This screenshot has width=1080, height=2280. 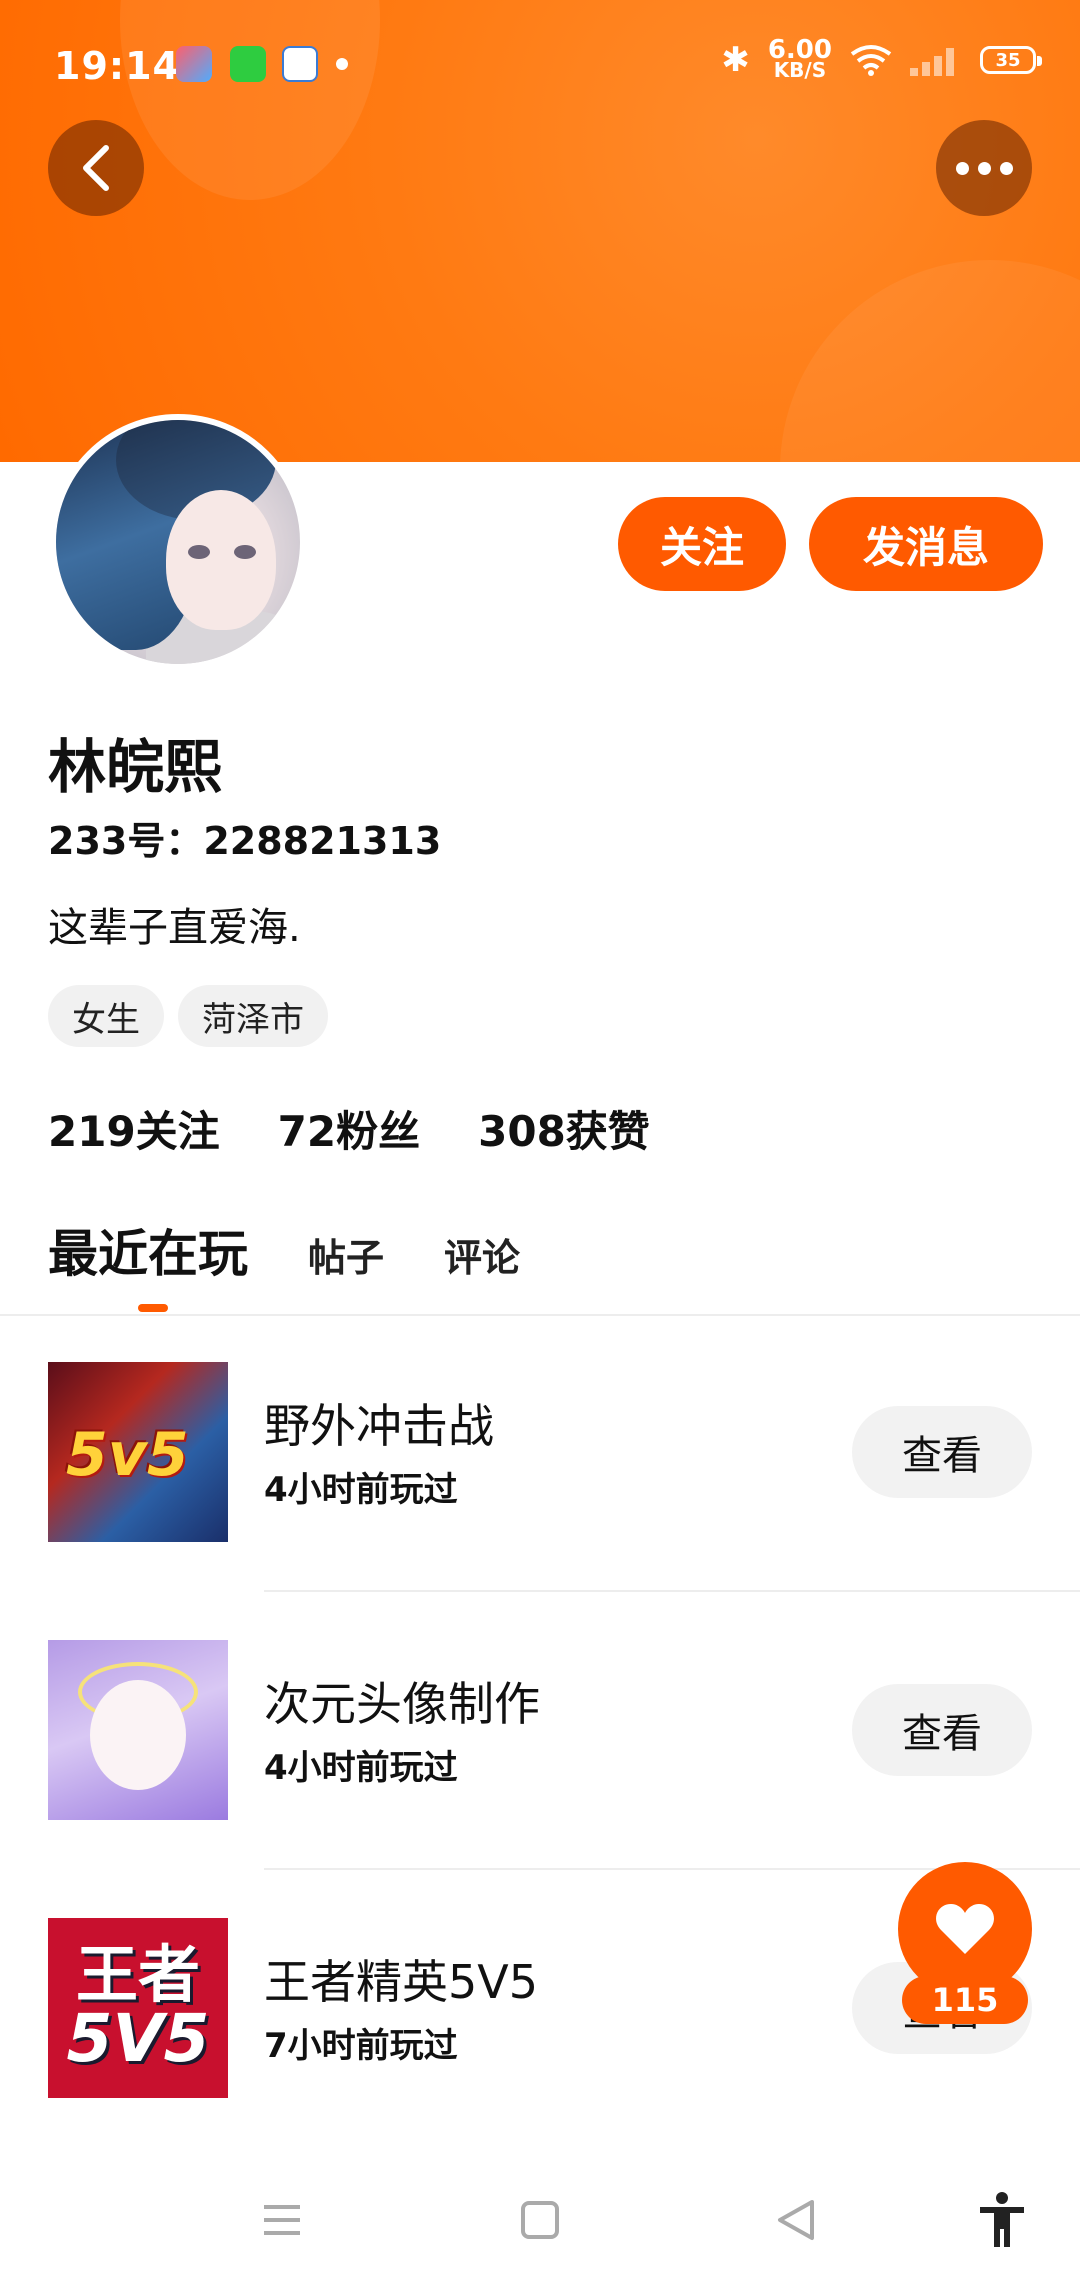 What do you see at coordinates (401, 1982) in the screenshot?
I see `game-title: 王者精英5V5` at bounding box center [401, 1982].